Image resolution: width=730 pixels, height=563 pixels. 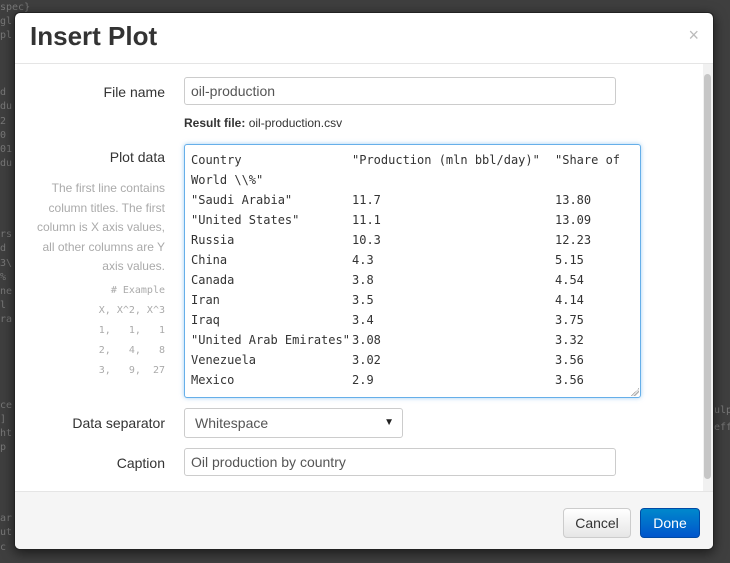 I want to click on dialog-scrollbar, so click(x=708, y=277).